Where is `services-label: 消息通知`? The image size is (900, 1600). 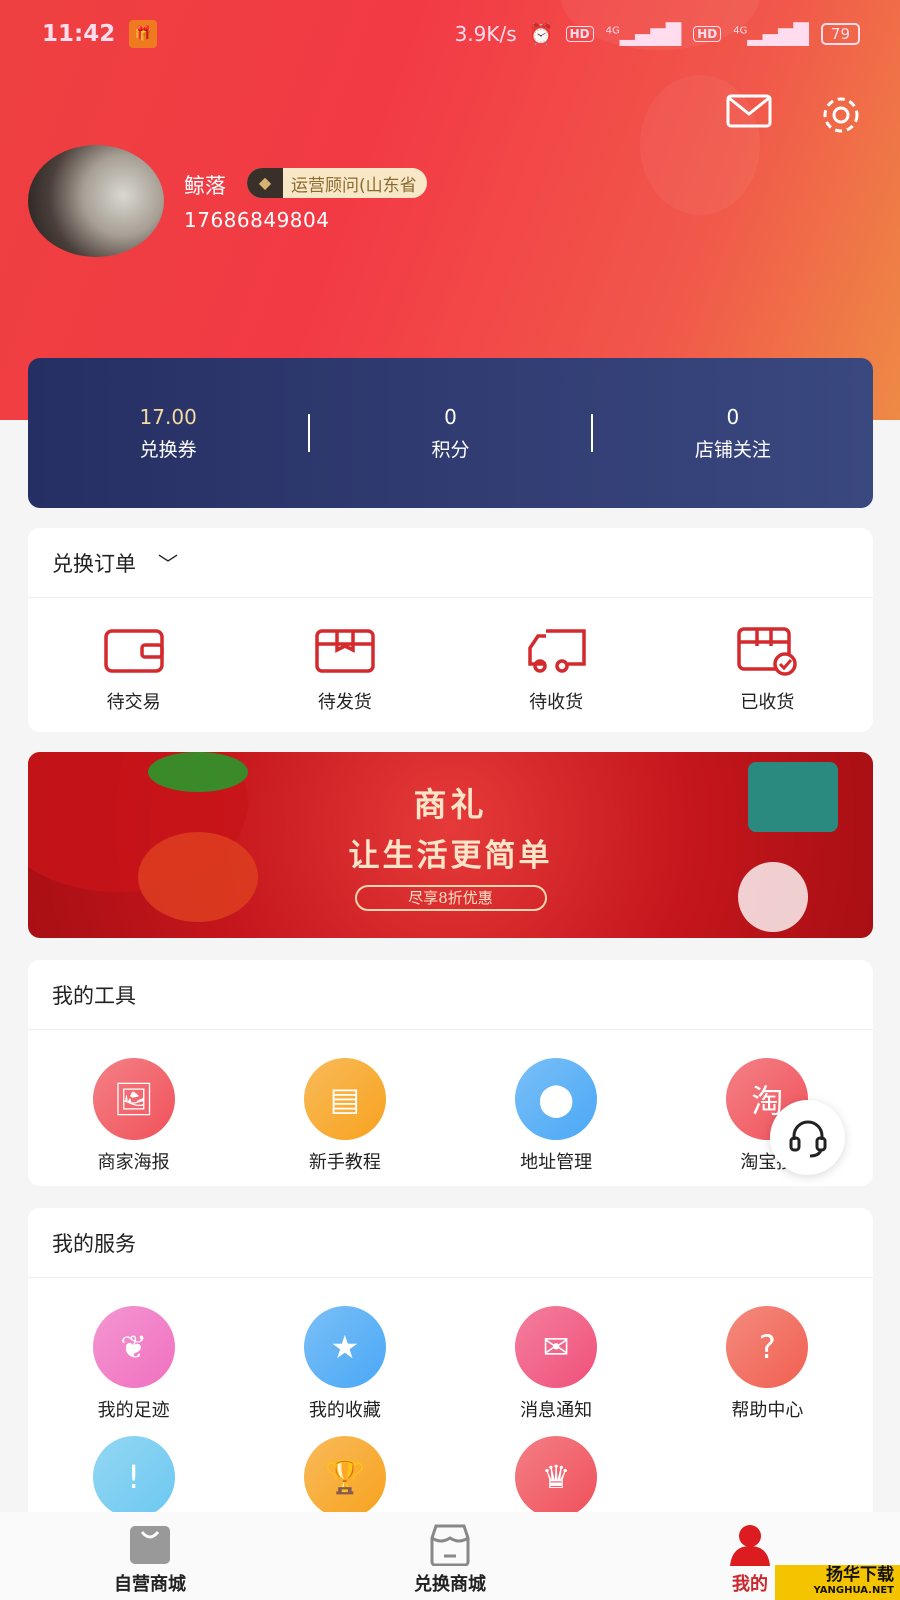 services-label: 消息通知 is located at coordinates (556, 1410).